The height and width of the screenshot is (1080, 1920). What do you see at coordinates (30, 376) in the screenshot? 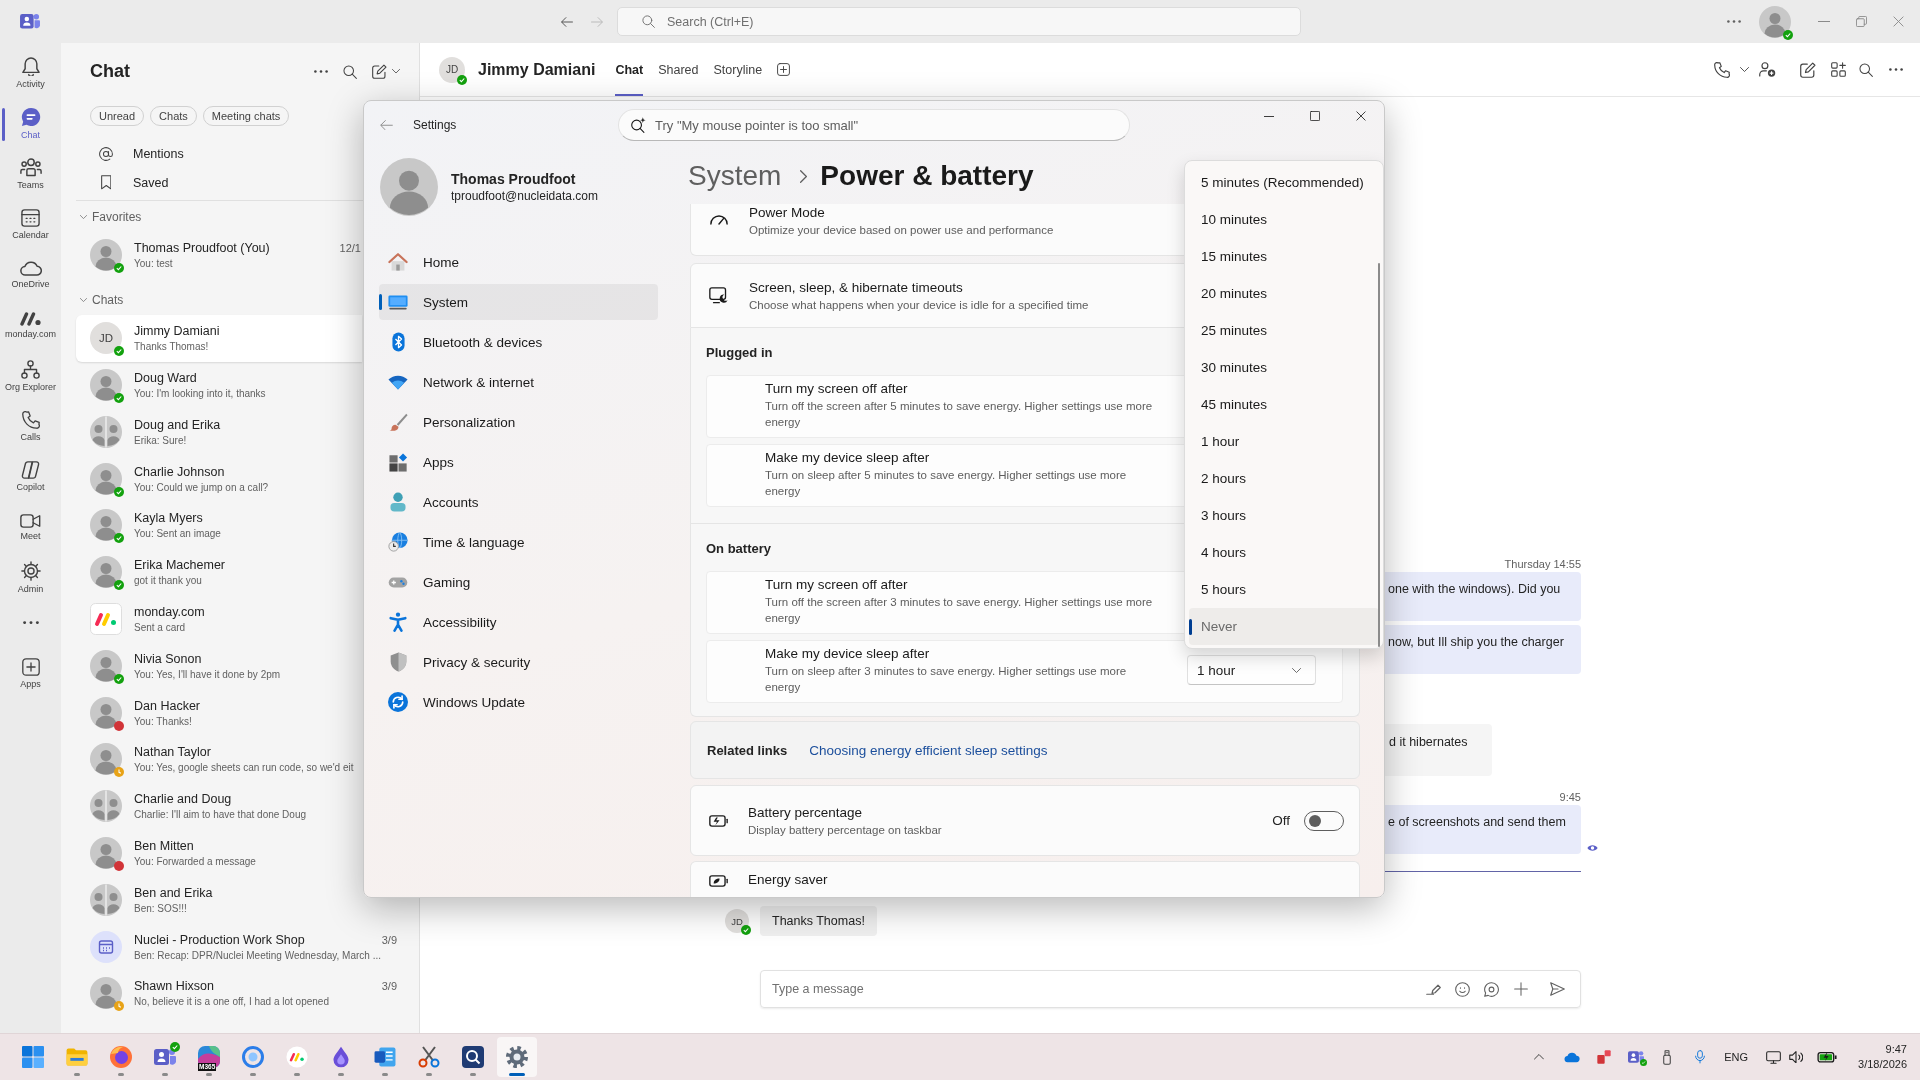
I see `app-rail-tab: Org Explorer` at bounding box center [30, 376].